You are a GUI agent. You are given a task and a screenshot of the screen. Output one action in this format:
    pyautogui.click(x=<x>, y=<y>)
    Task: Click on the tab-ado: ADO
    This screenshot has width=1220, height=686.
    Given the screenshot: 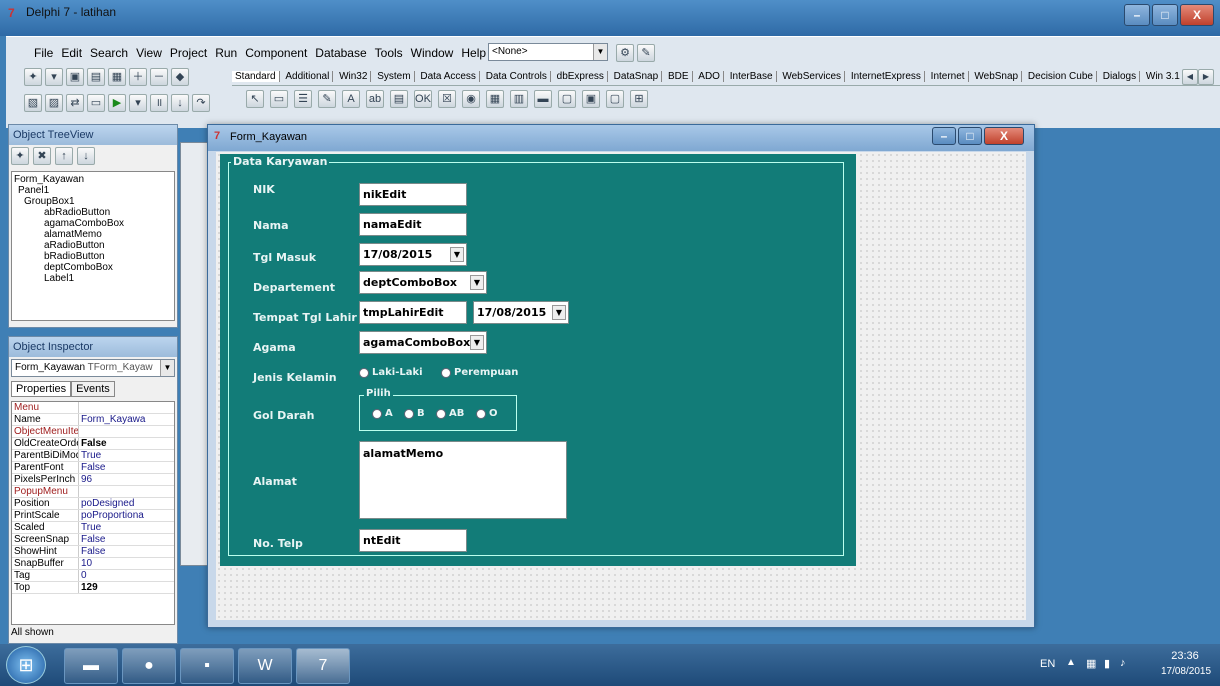 What is the action you would take?
    pyautogui.click(x=709, y=76)
    